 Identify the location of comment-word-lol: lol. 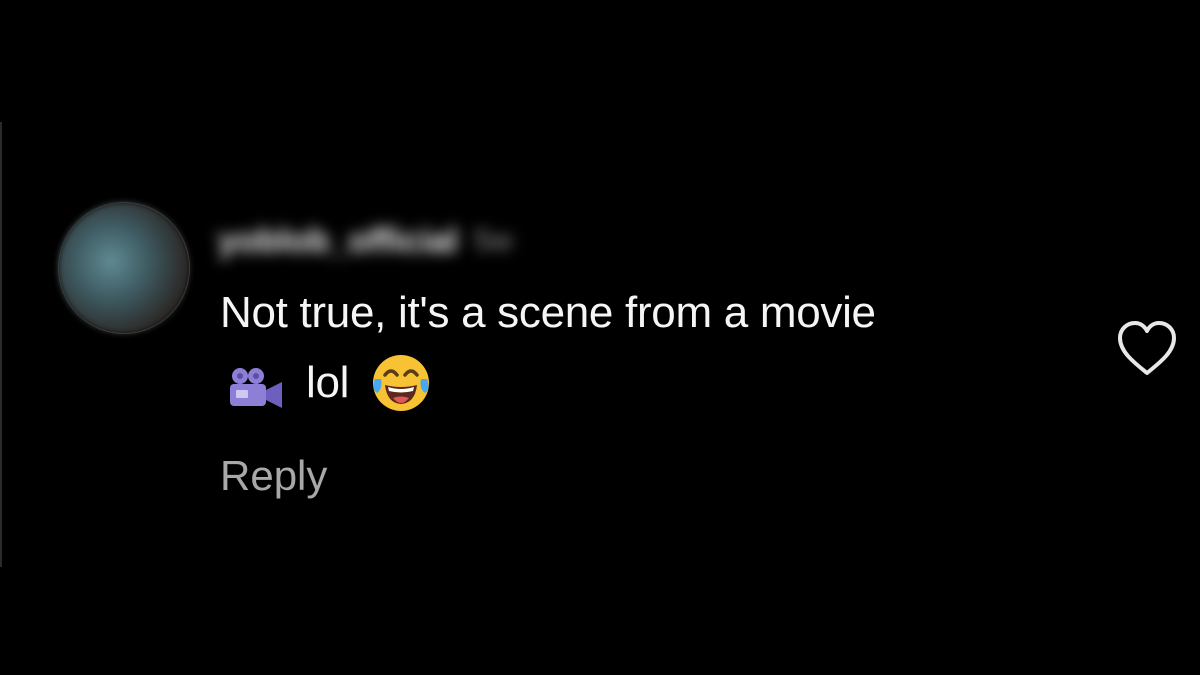
(328, 382).